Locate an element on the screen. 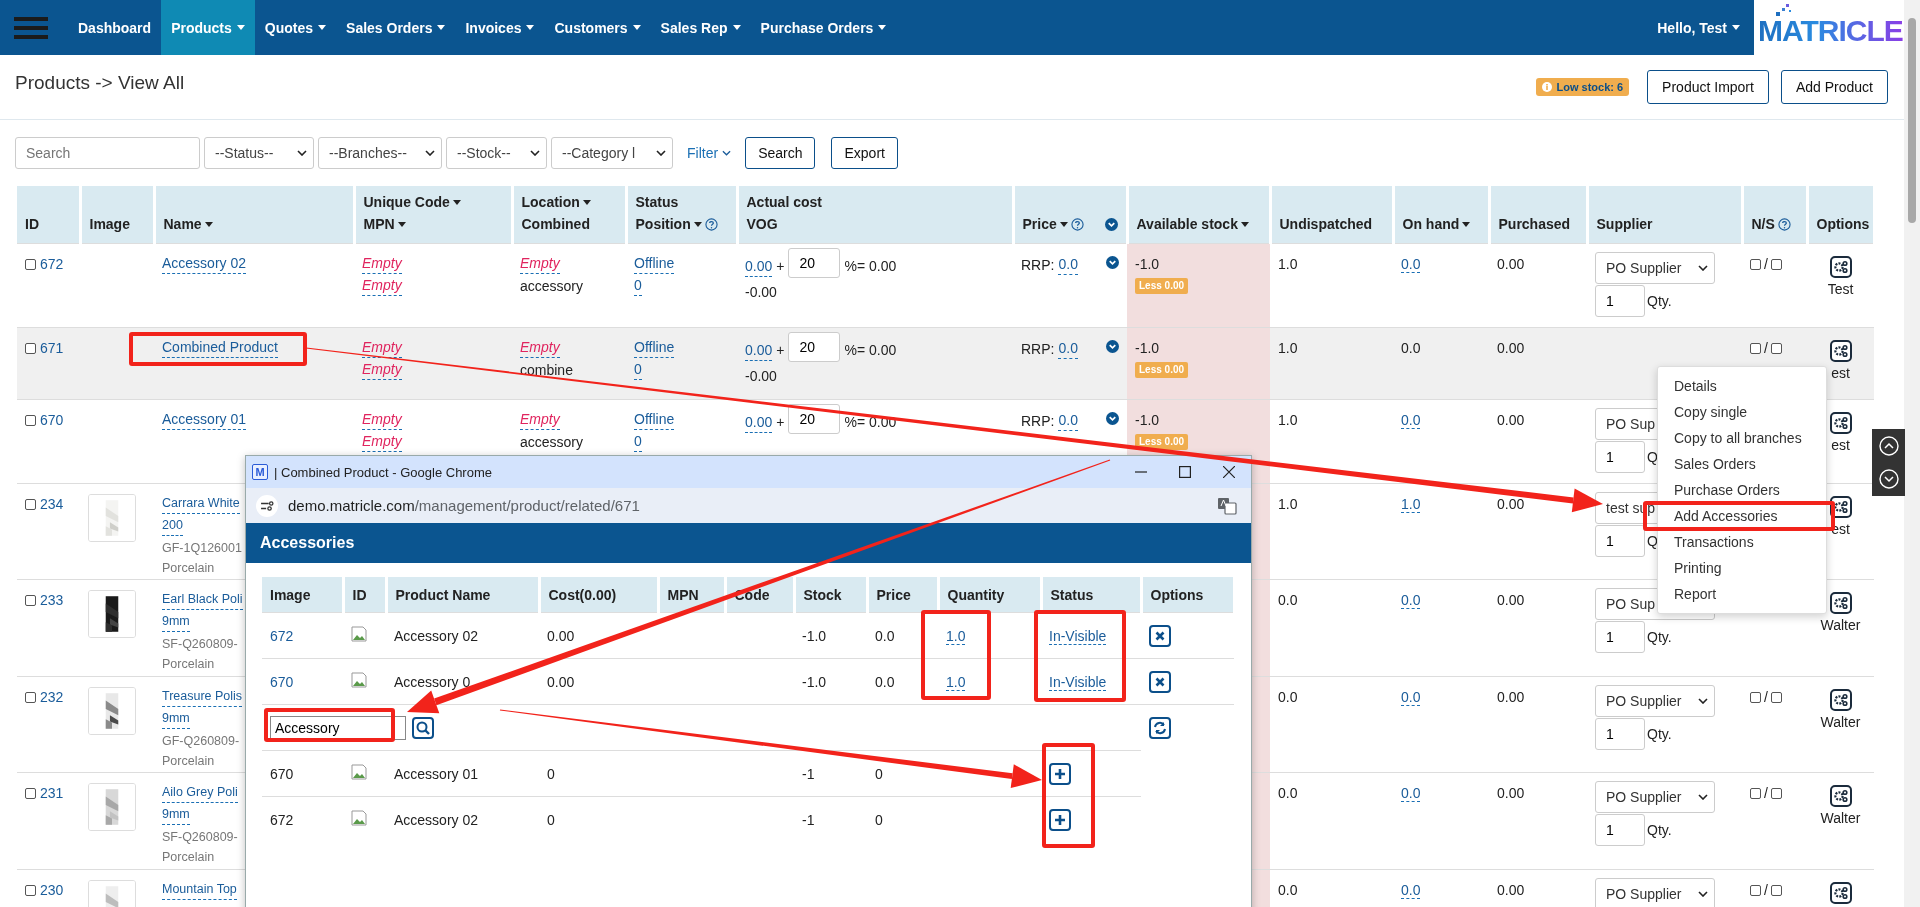  mpn-link: Empty is located at coordinates (382, 442).